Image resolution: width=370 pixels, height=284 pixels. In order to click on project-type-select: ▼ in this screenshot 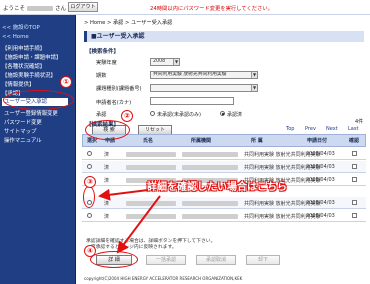, I will do `click(204, 88)`.